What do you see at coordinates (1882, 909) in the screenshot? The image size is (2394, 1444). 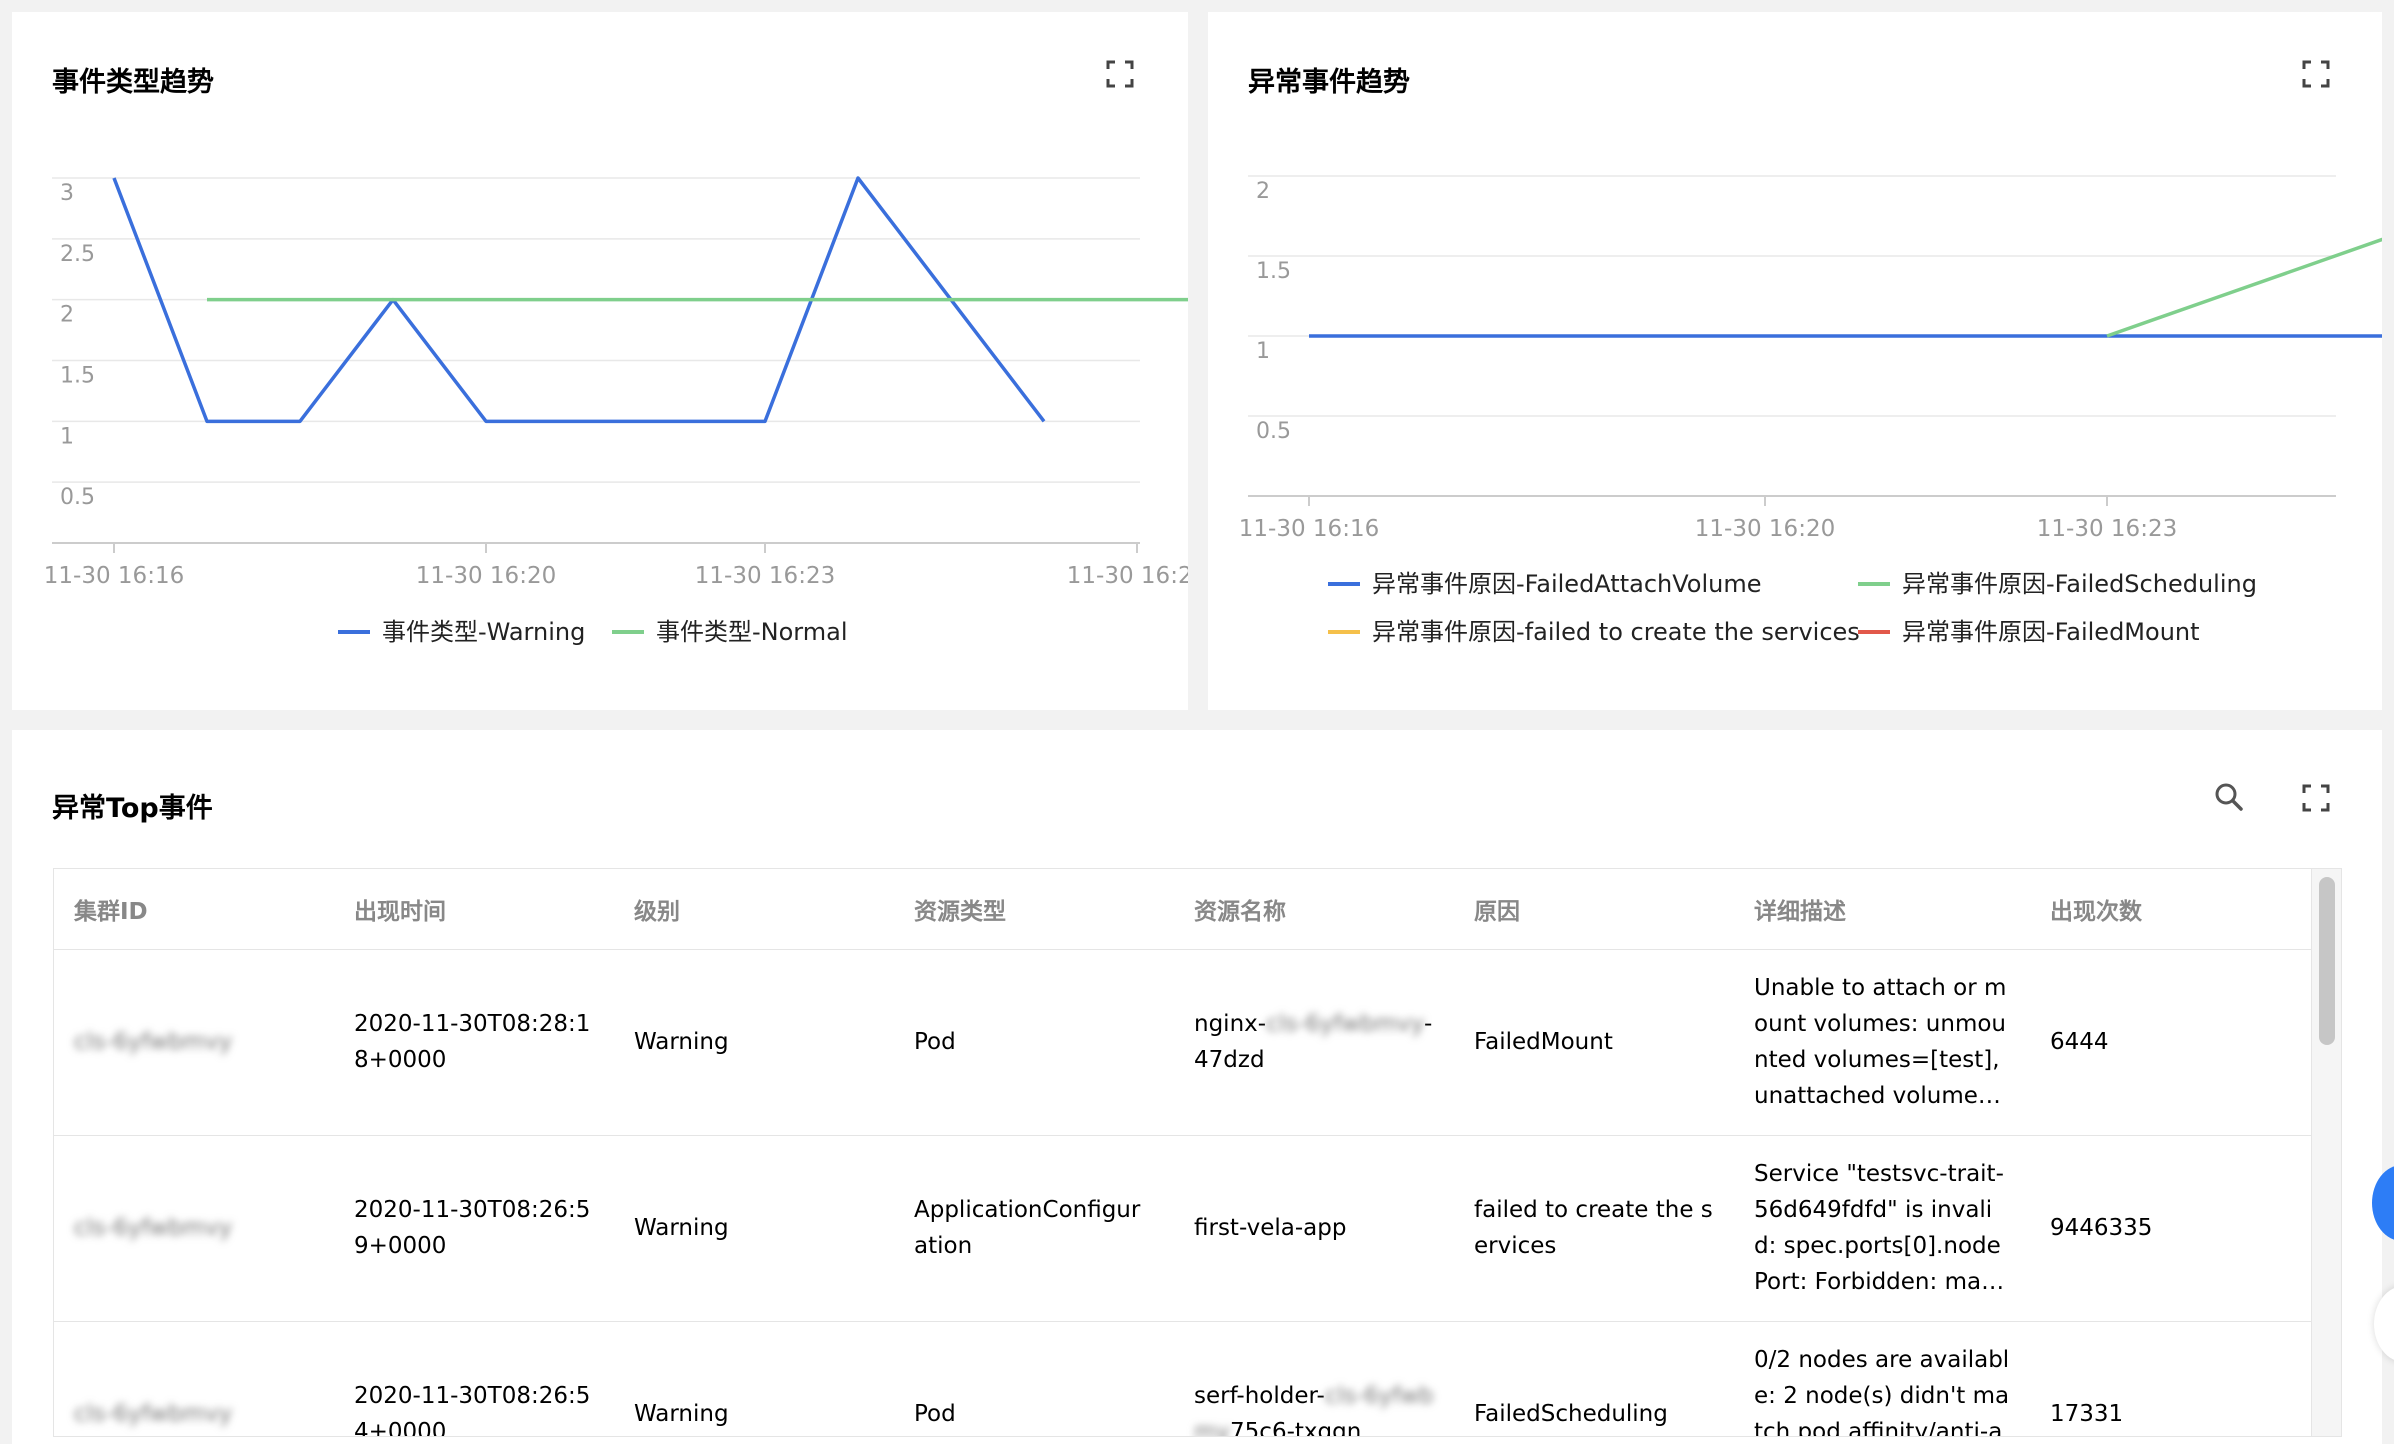 I see `column-header-detail: 详细描述` at bounding box center [1882, 909].